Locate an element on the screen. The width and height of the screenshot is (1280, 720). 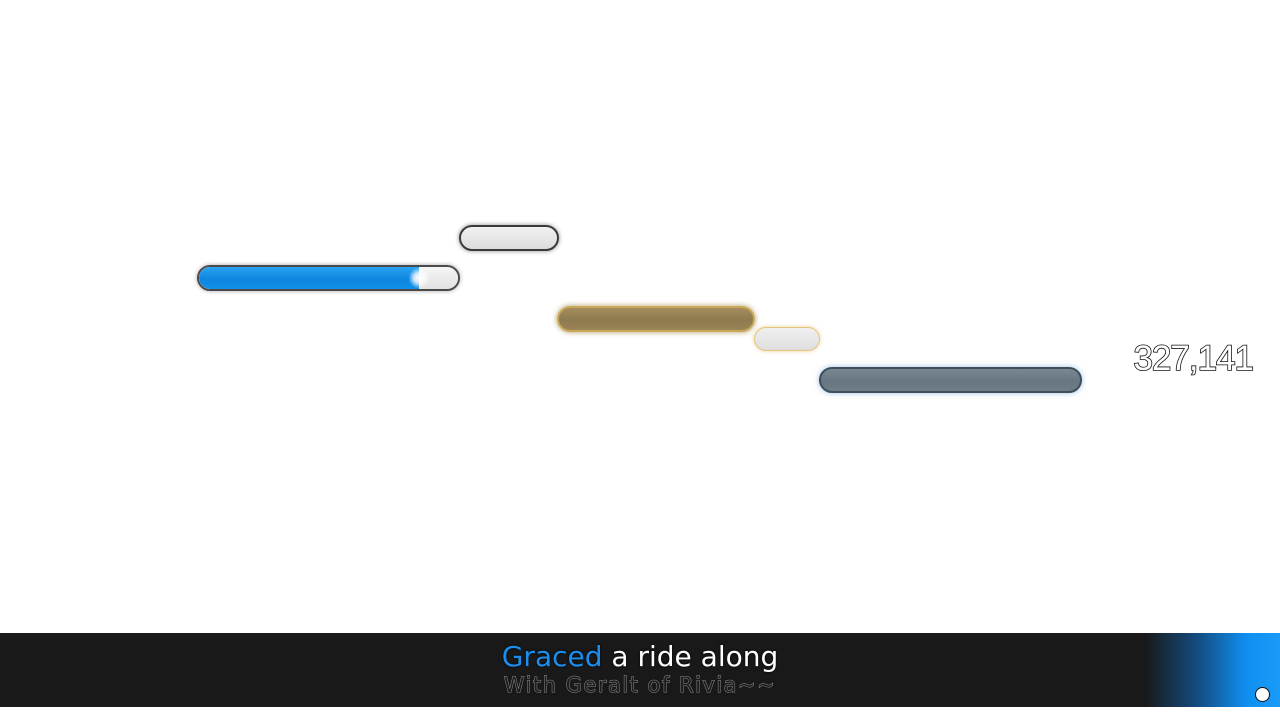
lyric-current-line: Graced a ride along is located at coordinates (640, 657).